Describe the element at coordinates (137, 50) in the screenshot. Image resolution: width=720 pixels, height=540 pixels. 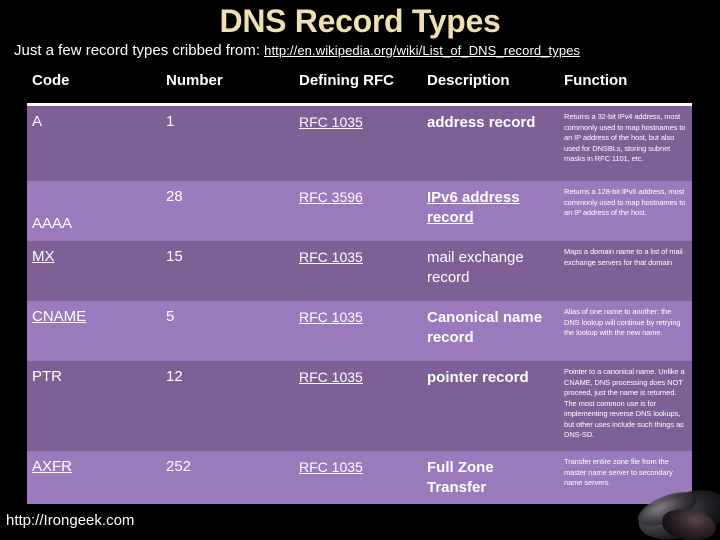
I see `subtitle-text: Just a few record types cribbed from:` at that location.